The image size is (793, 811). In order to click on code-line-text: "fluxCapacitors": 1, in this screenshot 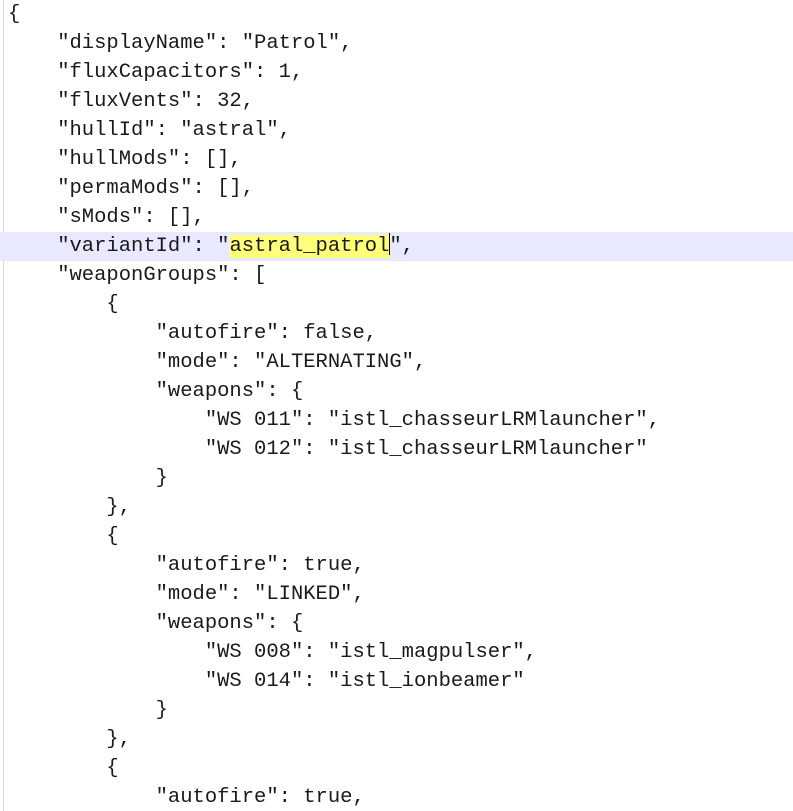, I will do `click(156, 72)`.